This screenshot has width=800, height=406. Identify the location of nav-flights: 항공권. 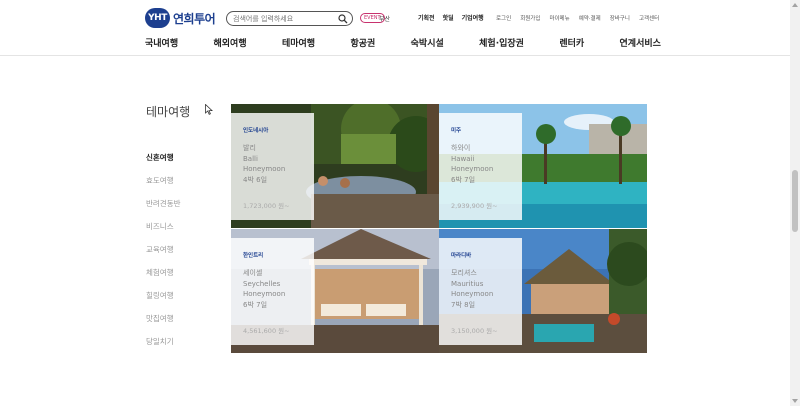
(362, 42).